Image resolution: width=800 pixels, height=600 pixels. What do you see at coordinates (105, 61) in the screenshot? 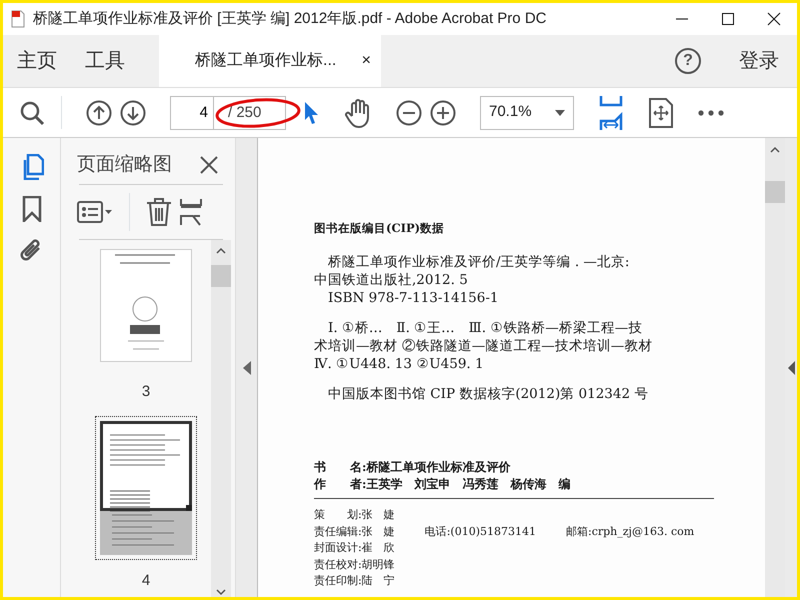
I see `nav-tab: 工具` at bounding box center [105, 61].